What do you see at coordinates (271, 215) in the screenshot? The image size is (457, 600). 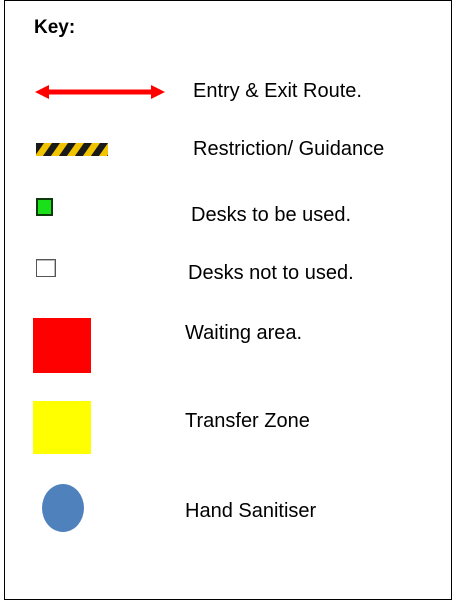 I see `desk-used-label: Desks to be used.` at bounding box center [271, 215].